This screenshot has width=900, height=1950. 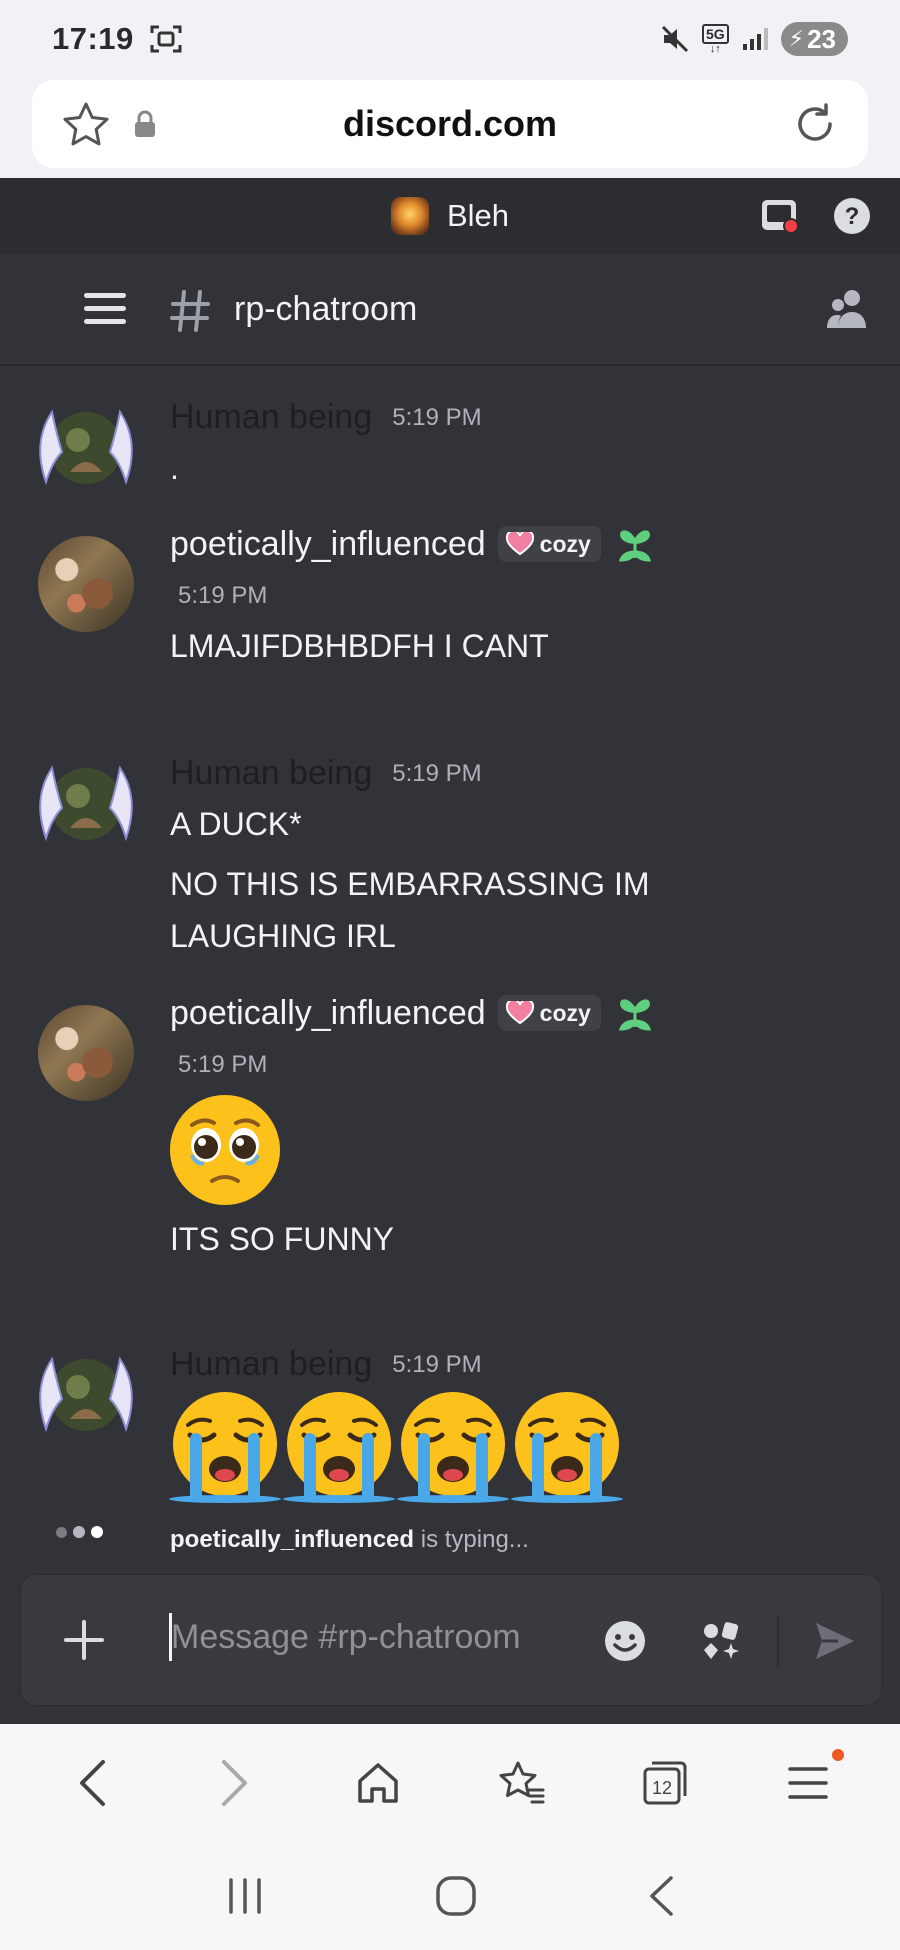 What do you see at coordinates (450, 310) in the screenshot?
I see `channel-header: rp-chatroom` at bounding box center [450, 310].